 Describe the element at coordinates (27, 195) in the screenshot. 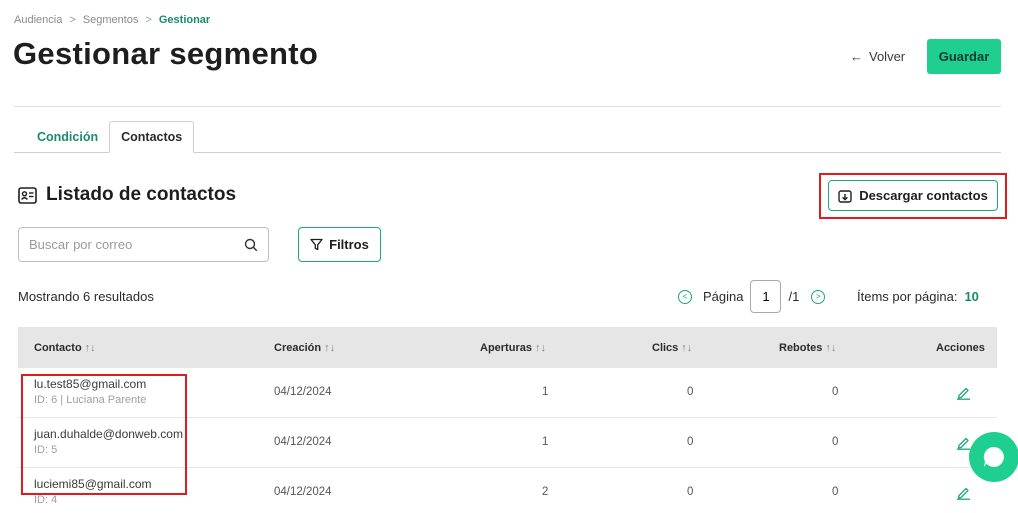

I see `contact-card-icon` at that location.